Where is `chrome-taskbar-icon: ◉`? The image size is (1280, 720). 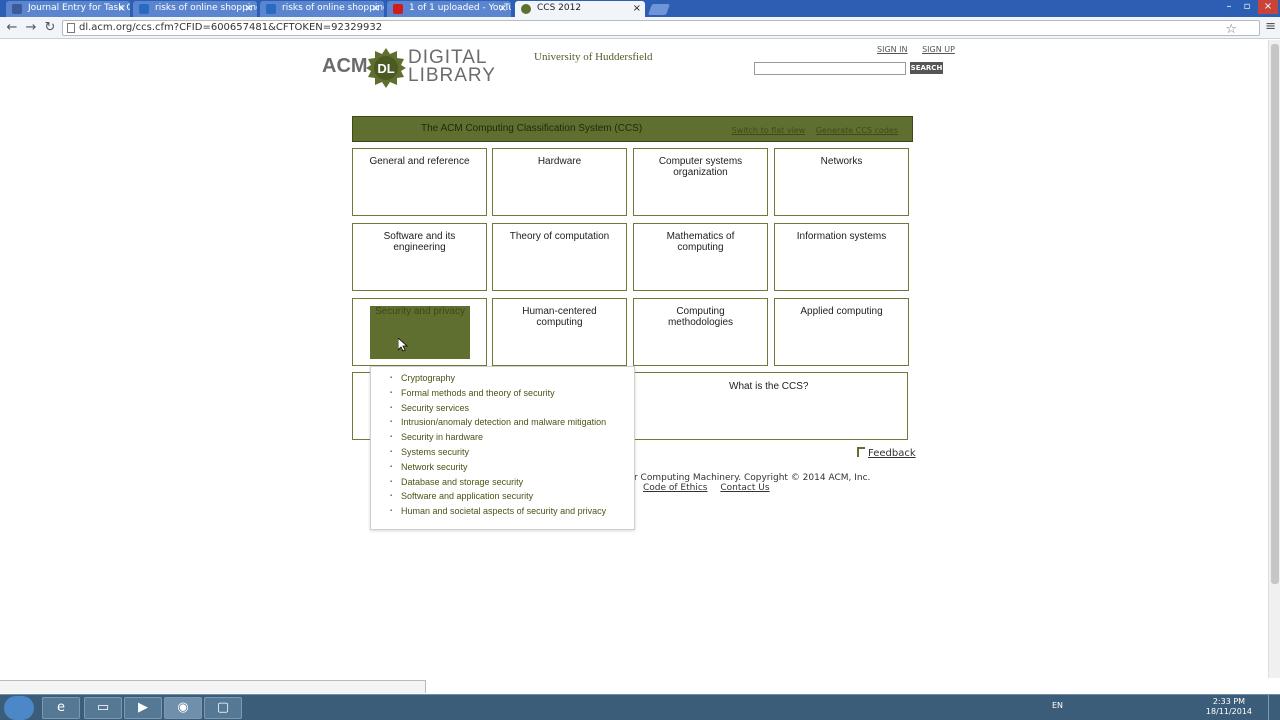
chrome-taskbar-icon: ◉ is located at coordinates (183, 708).